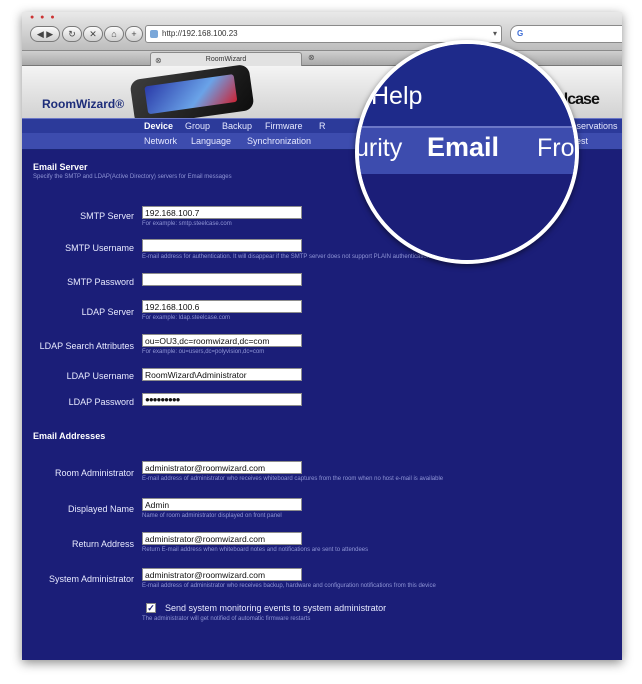 The height and width of the screenshot is (684, 642). Describe the element at coordinates (43, 17) in the screenshot. I see `window-controls: ● ● ●` at that location.